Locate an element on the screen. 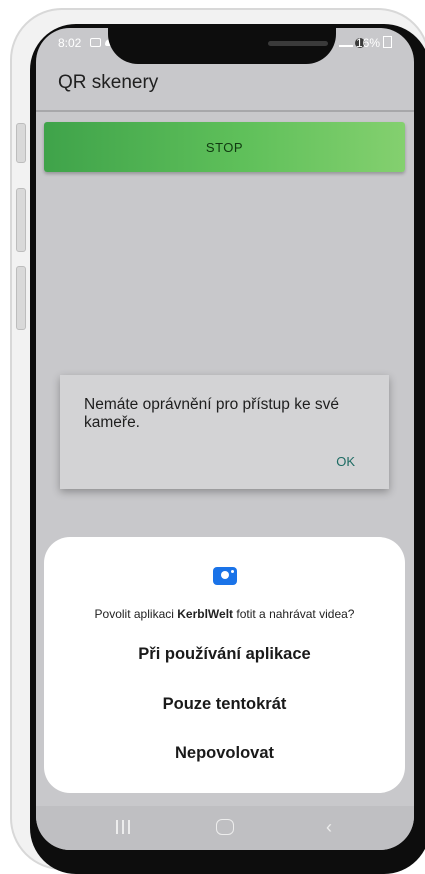 This screenshot has width=425, height=874. home-icon is located at coordinates (225, 827).